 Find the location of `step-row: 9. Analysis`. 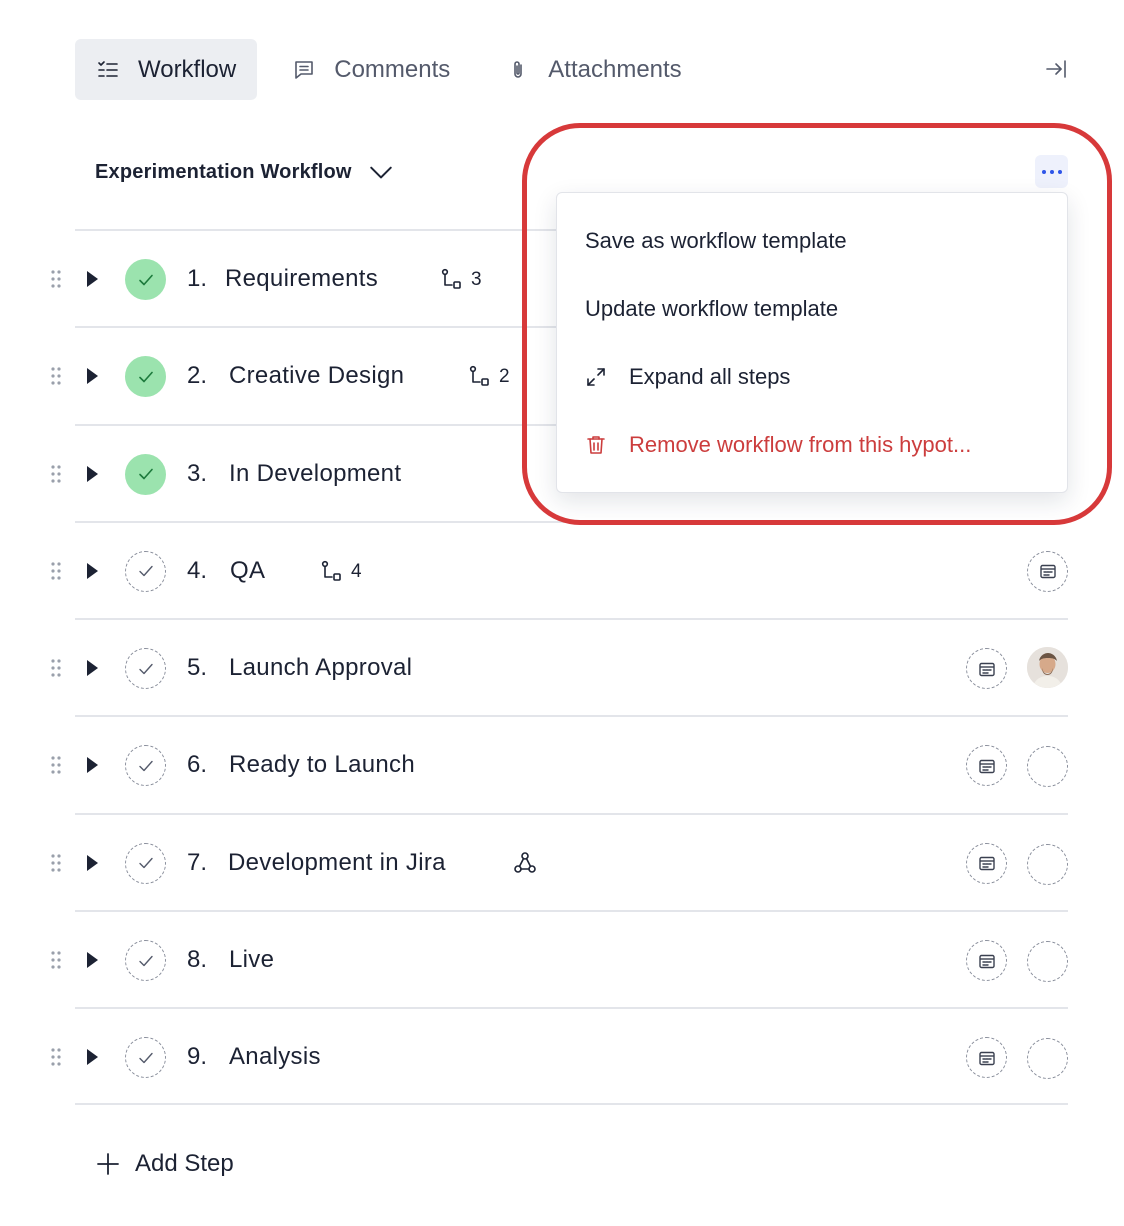

step-row: 9. Analysis is located at coordinates (559, 1056).